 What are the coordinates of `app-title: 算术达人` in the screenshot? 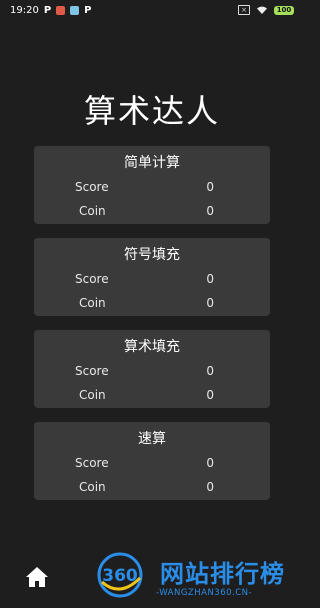 It's located at (151, 111).